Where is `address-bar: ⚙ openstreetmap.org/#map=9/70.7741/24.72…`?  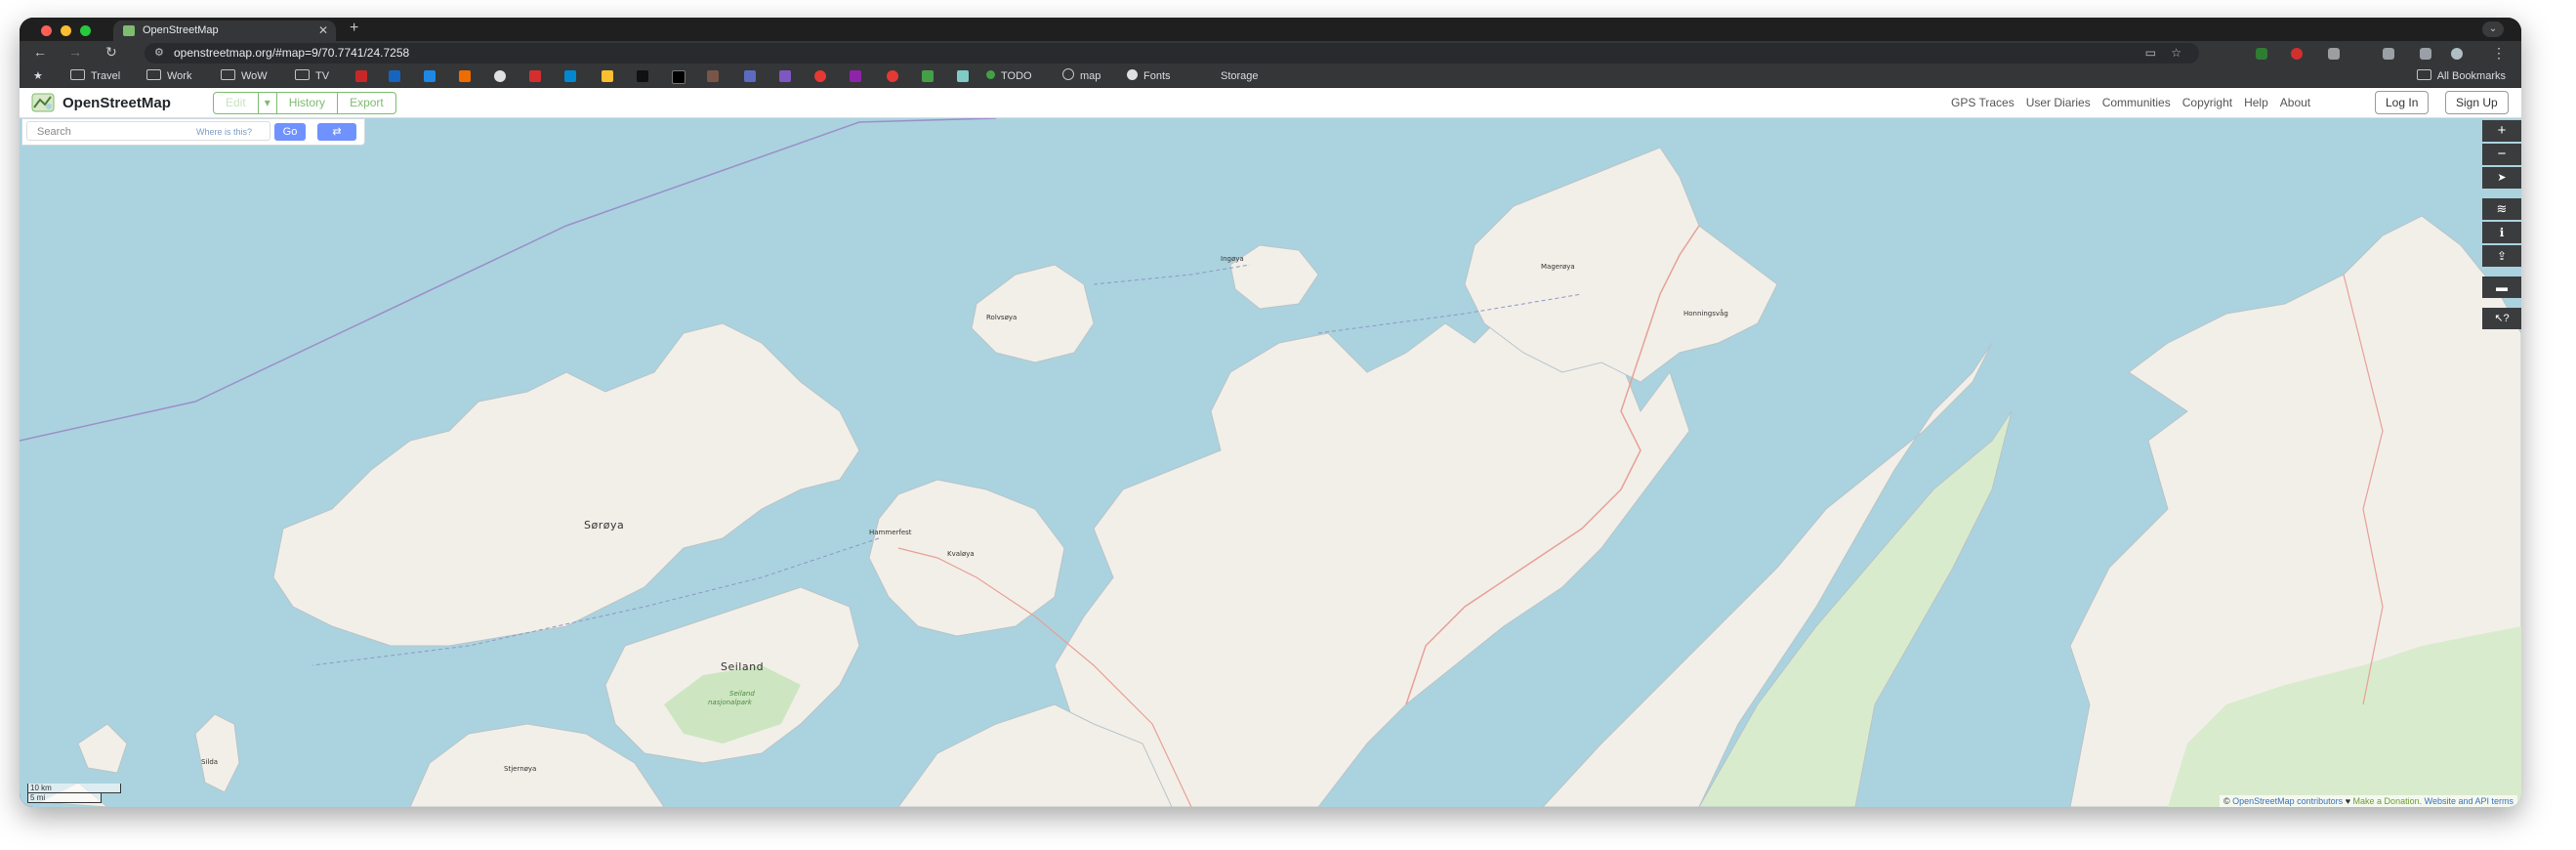 address-bar: ⚙ openstreetmap.org/#map=9/70.7741/24.72… is located at coordinates (1172, 53).